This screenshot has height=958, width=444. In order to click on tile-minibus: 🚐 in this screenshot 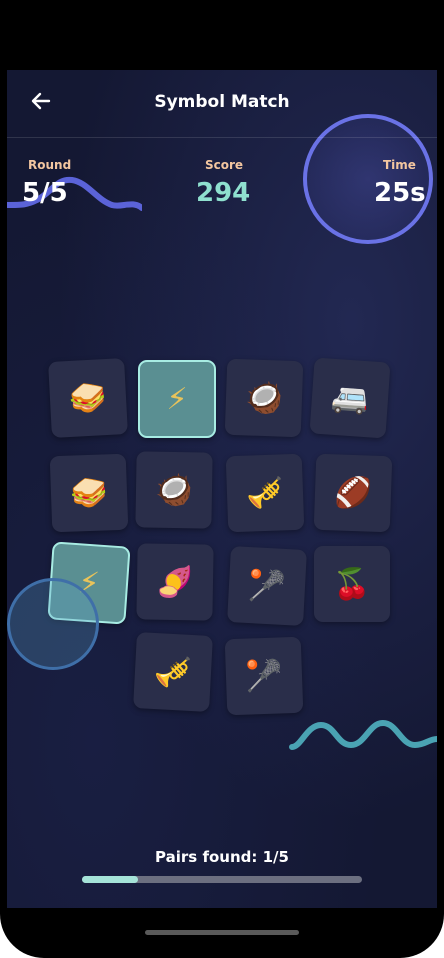, I will do `click(350, 398)`.